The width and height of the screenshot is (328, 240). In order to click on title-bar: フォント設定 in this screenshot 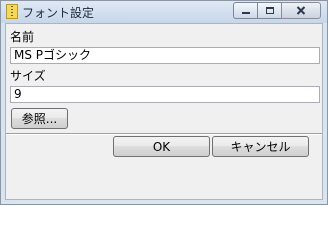, I will do `click(164, 12)`.